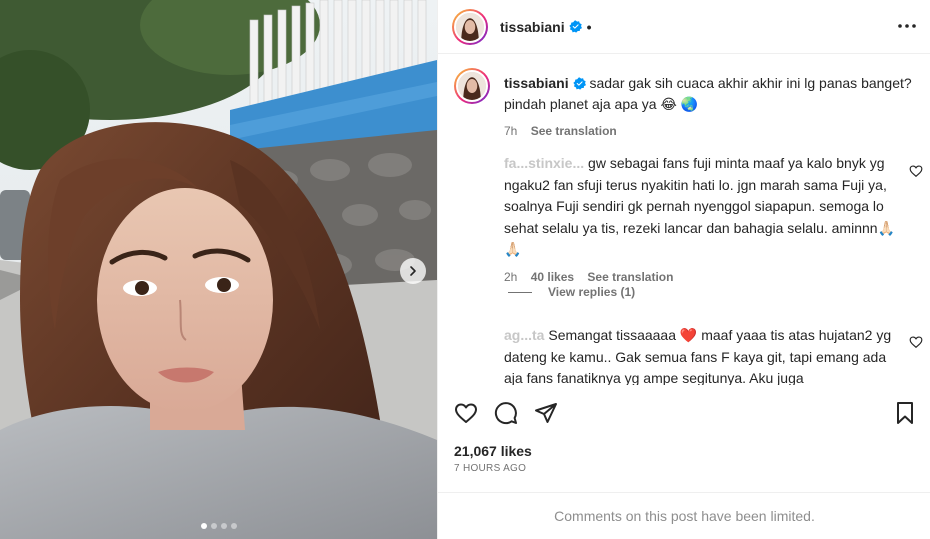 The height and width of the screenshot is (539, 930). What do you see at coordinates (510, 277) in the screenshot?
I see `comment-time: 2h` at bounding box center [510, 277].